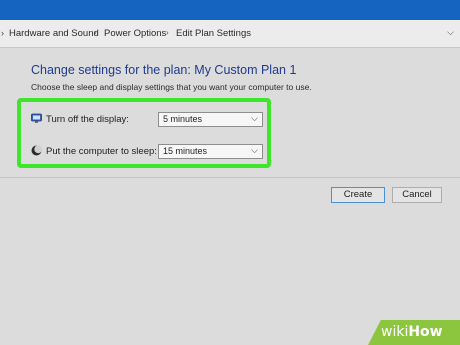 Image resolution: width=460 pixels, height=345 pixels. What do you see at coordinates (101, 151) in the screenshot?
I see `sleep-timeout-label: Put the computer to sleep:` at bounding box center [101, 151].